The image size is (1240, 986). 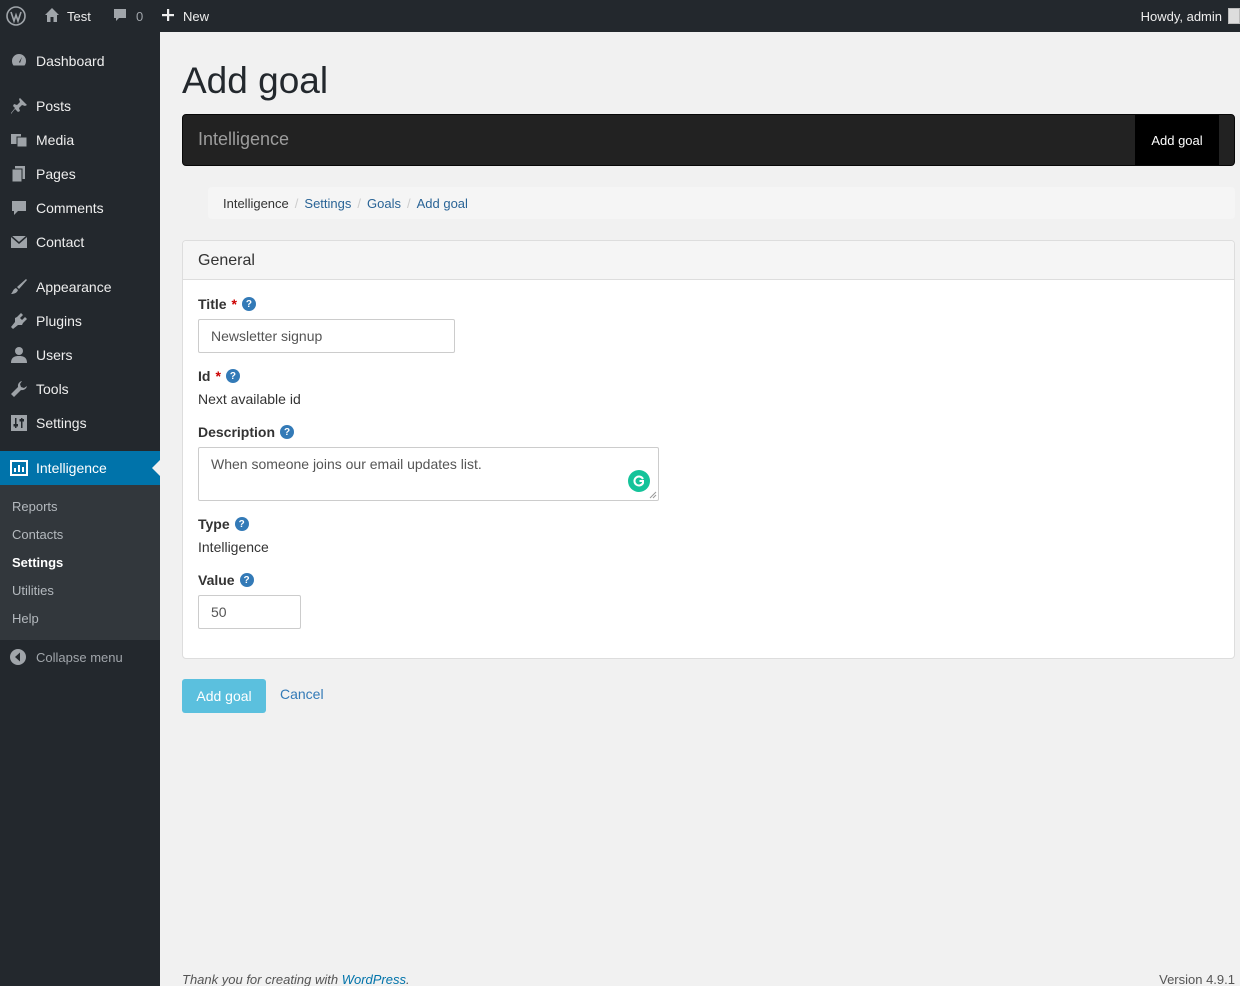 What do you see at coordinates (620, 16) in the screenshot?
I see `admin-bar: Test 0 New Howdy, admin` at bounding box center [620, 16].